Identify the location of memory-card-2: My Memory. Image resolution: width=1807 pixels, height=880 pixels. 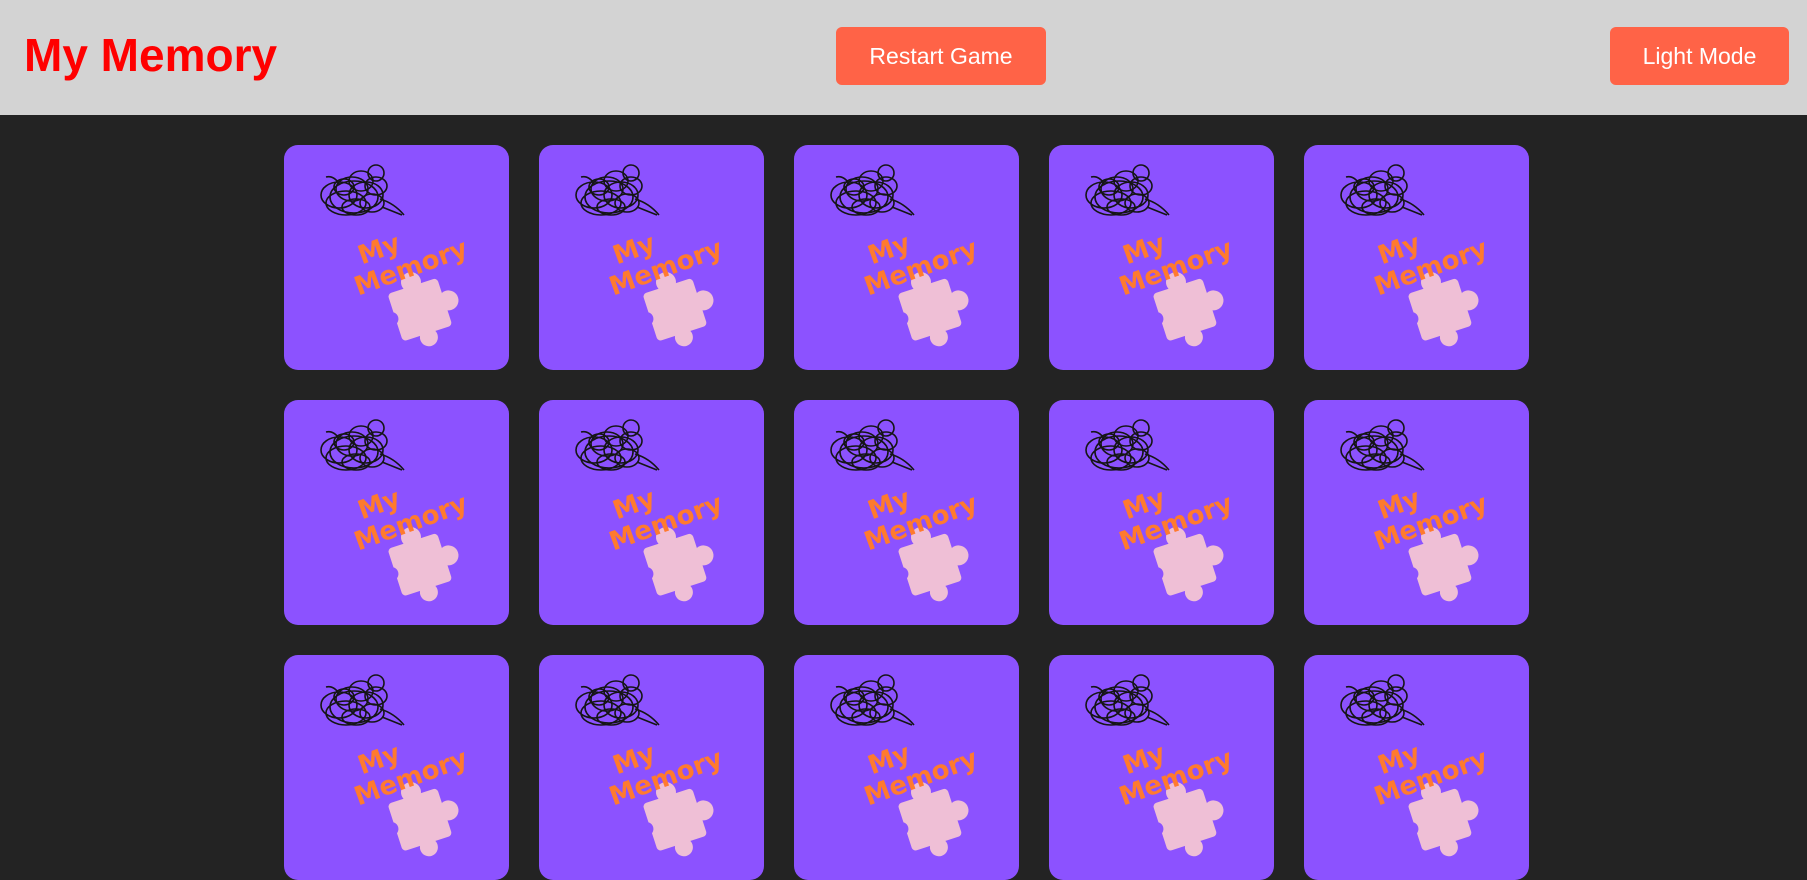
(651, 257).